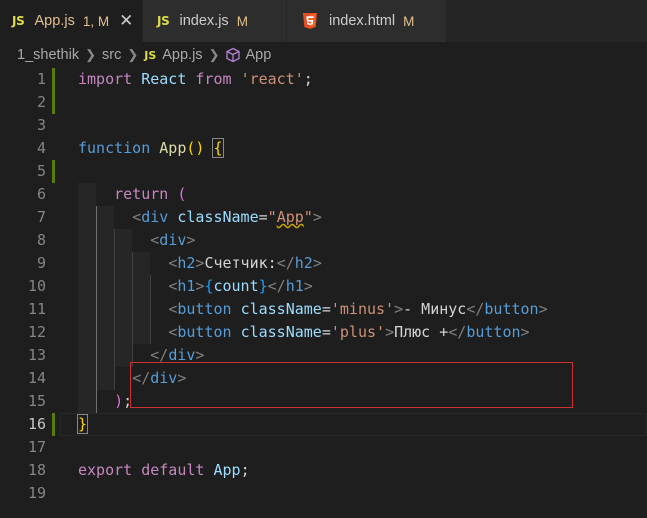 This screenshot has height=518, width=647. What do you see at coordinates (41, 148) in the screenshot?
I see `line-number: 4` at bounding box center [41, 148].